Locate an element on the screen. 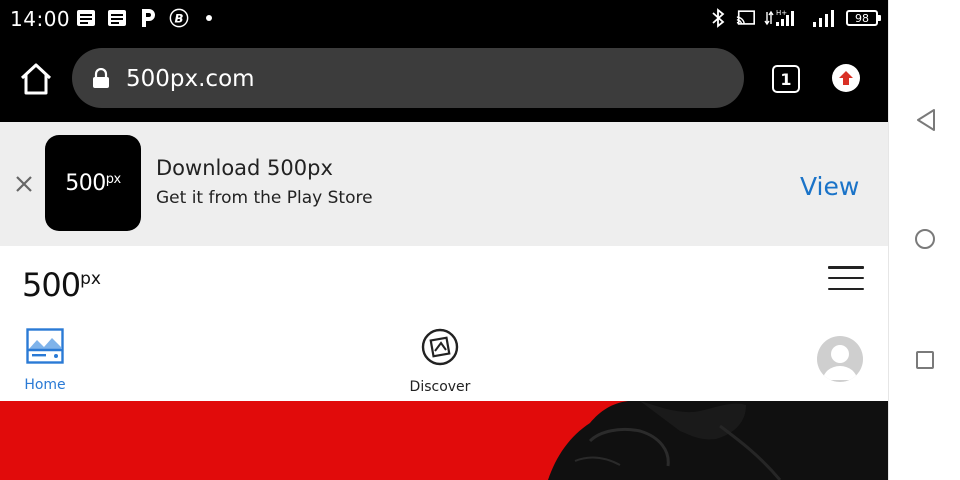  signal-icon is located at coordinates (825, 18).